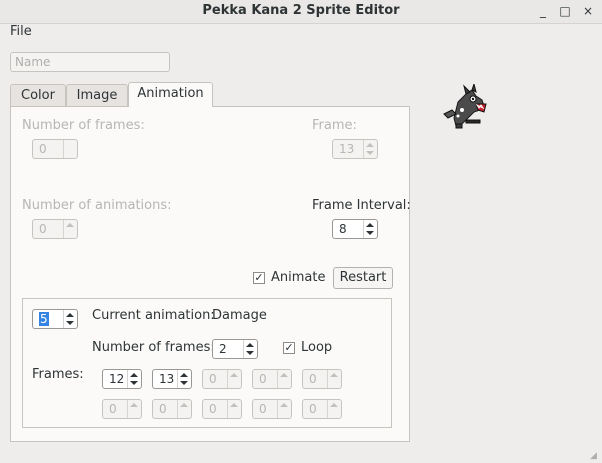  I want to click on frame-label: Frame:, so click(334, 125).